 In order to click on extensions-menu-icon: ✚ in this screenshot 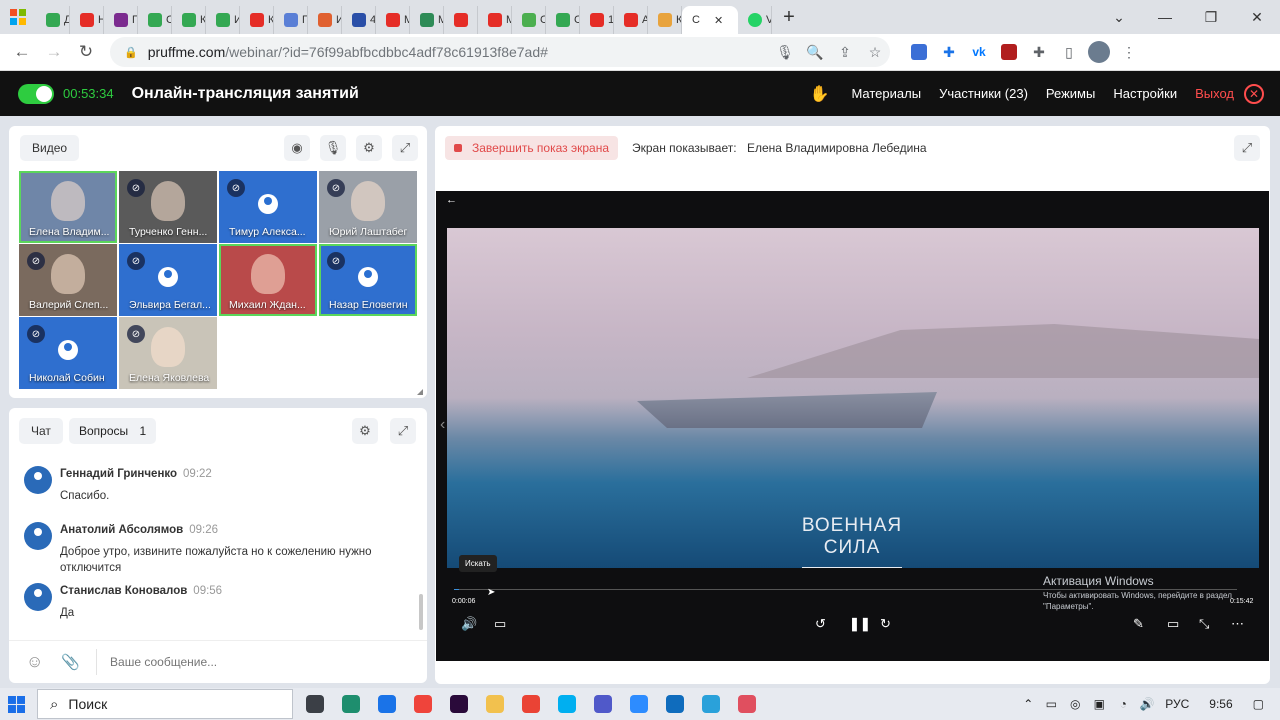, I will do `click(1039, 52)`.